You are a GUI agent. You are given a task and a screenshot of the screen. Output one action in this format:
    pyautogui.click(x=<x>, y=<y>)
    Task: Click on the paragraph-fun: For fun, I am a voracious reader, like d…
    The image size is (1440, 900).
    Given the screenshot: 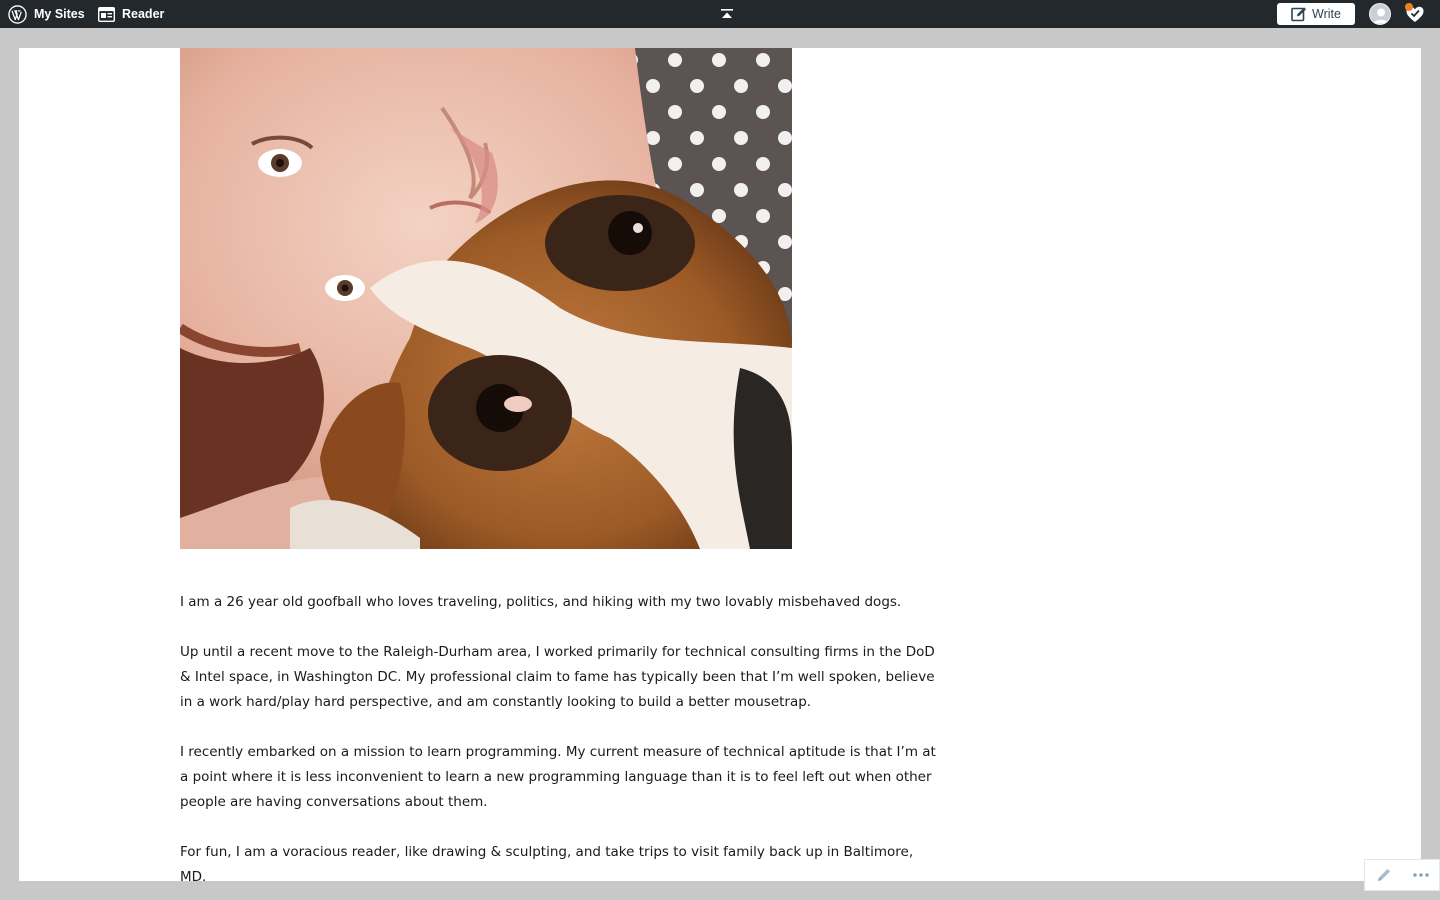 What is the action you would take?
    pyautogui.click(x=547, y=862)
    